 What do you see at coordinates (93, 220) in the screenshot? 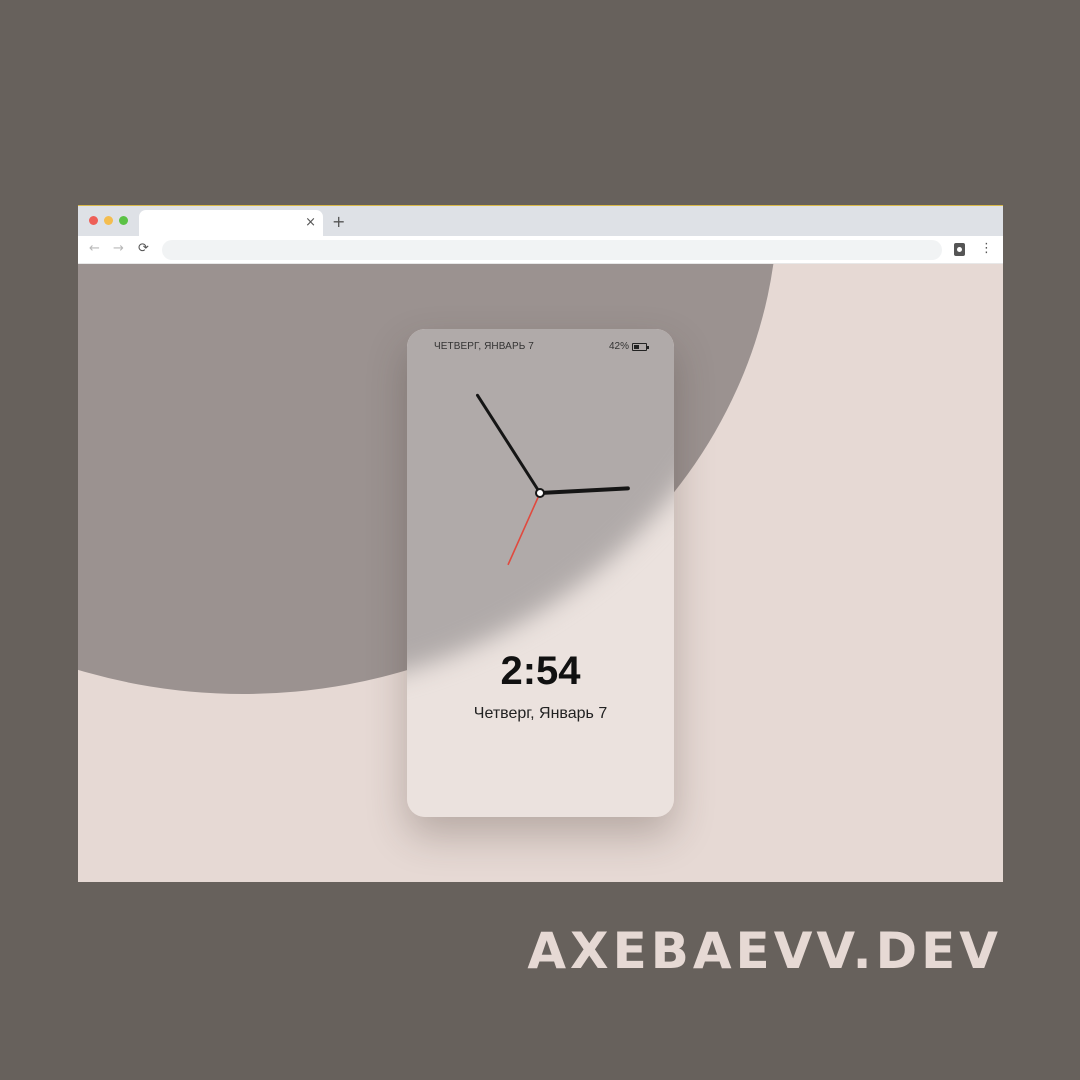
I see `close-window-button` at bounding box center [93, 220].